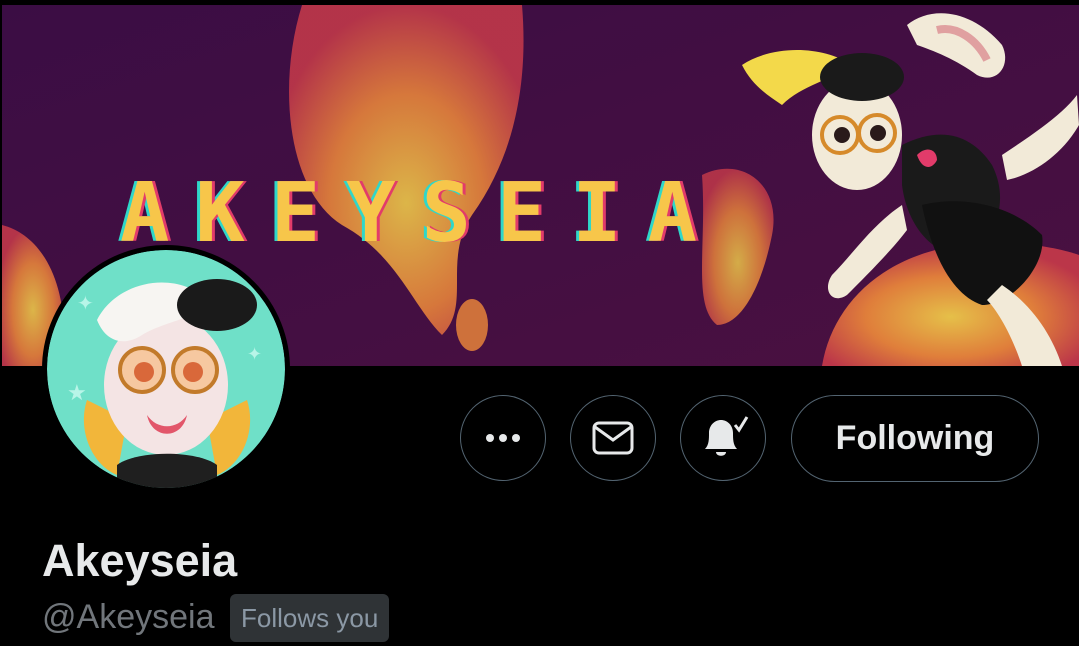 The width and height of the screenshot is (1079, 646). I want to click on envelope-icon, so click(613, 438).